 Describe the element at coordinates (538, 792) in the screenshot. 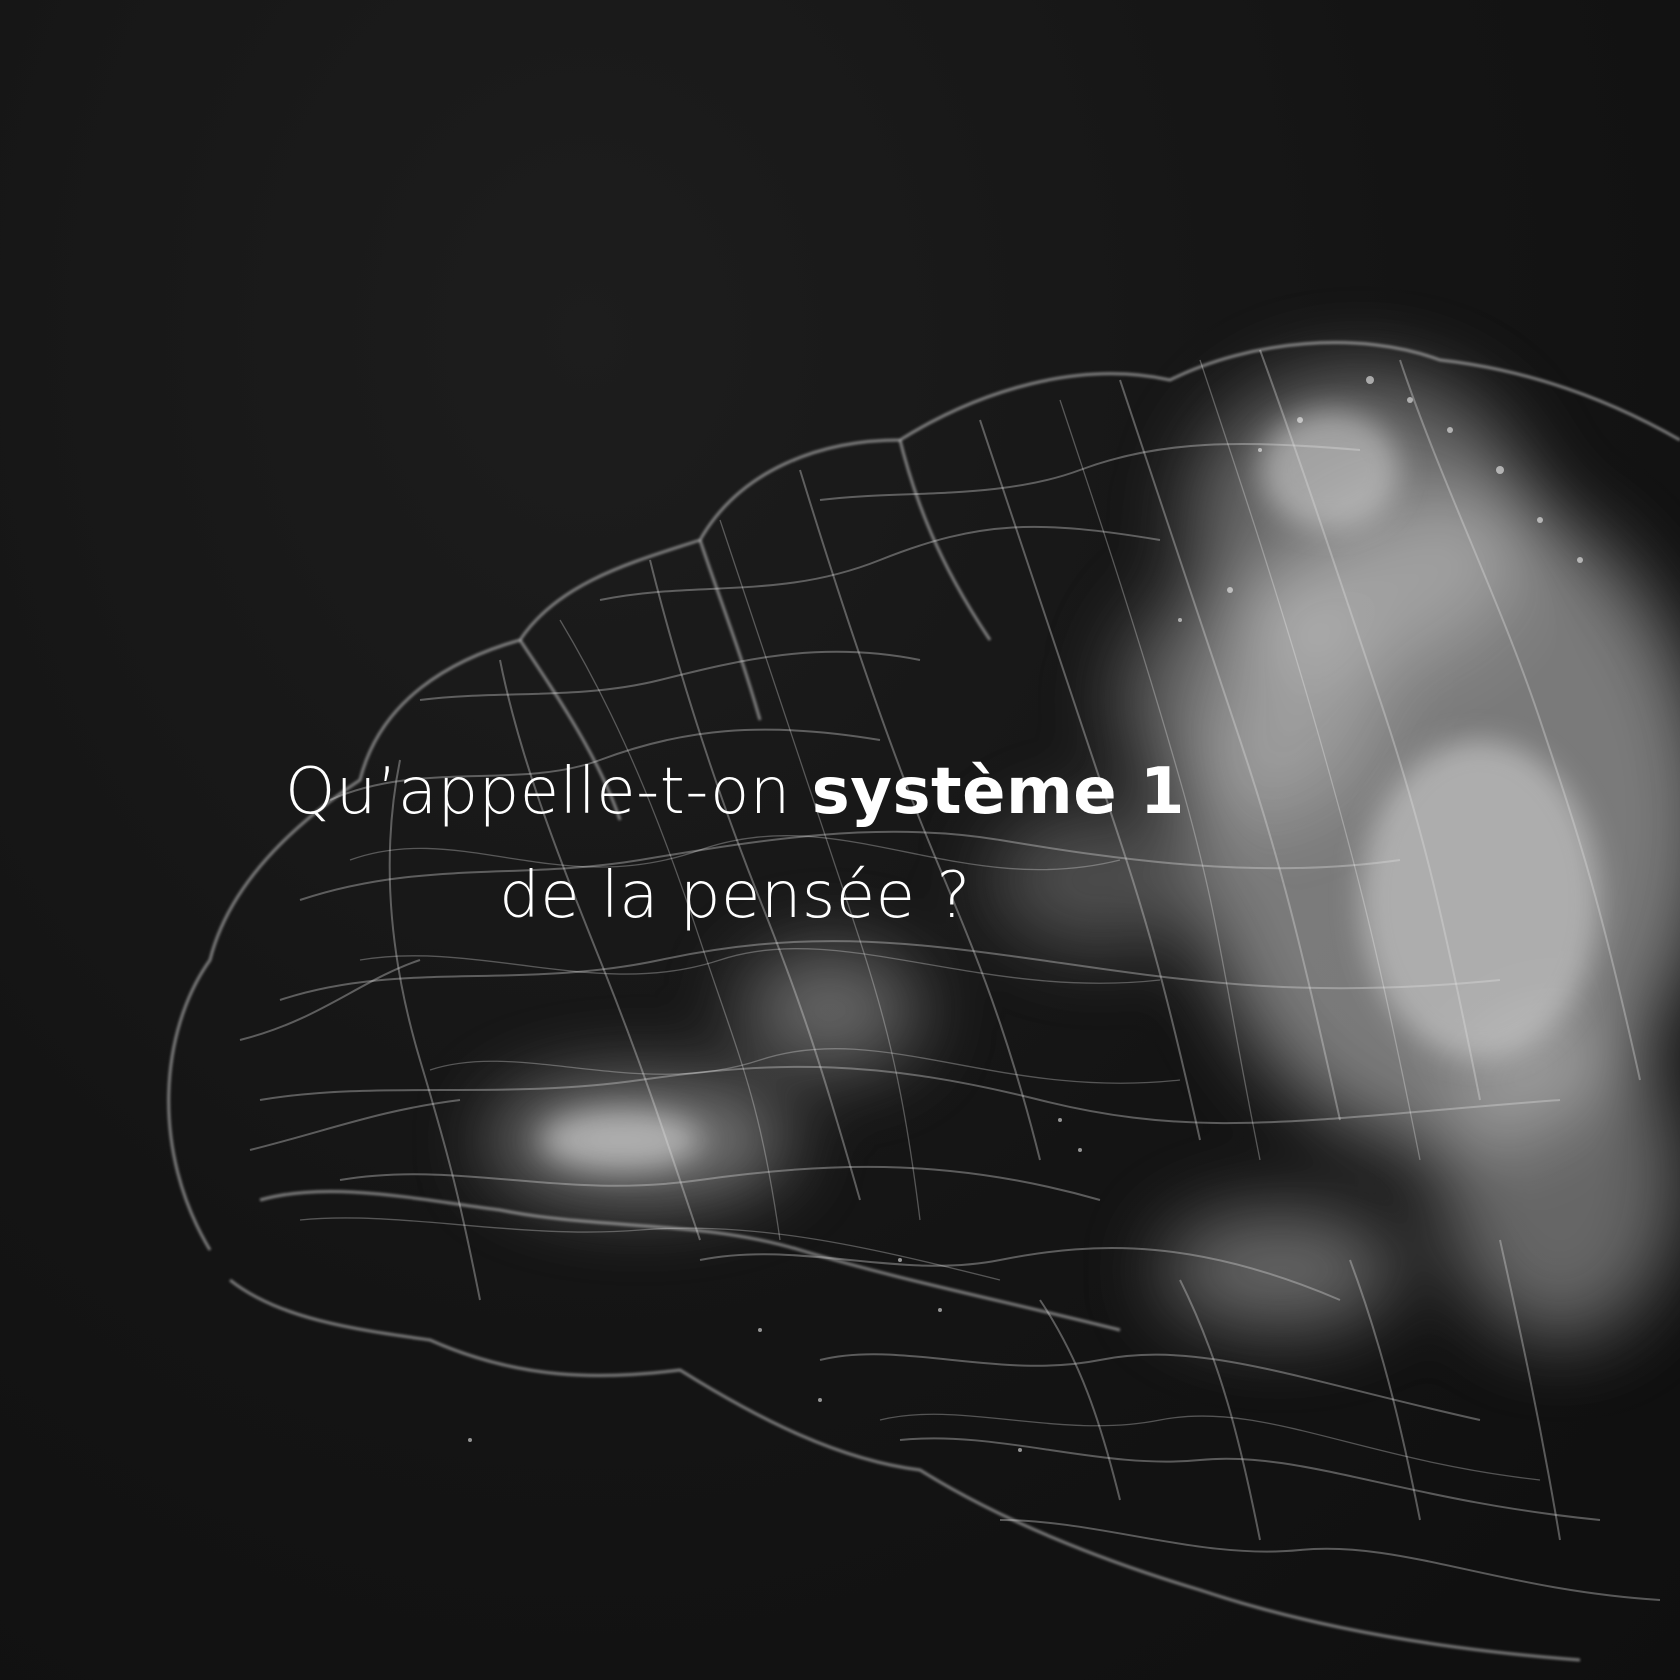

I see `headline-prefix: Qu’appelle-t-on` at that location.